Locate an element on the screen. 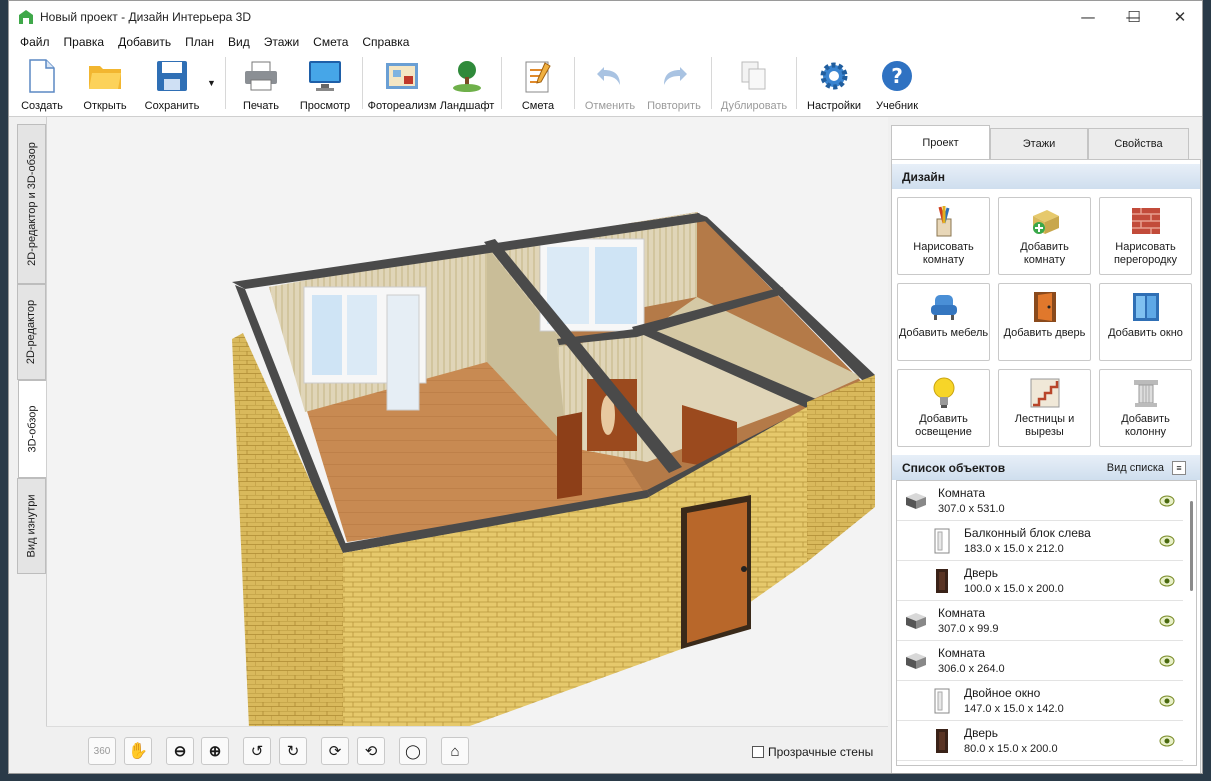 Image resolution: width=1211 pixels, height=781 pixels. minimize-button-2: — is located at coordinates (1088, 16).